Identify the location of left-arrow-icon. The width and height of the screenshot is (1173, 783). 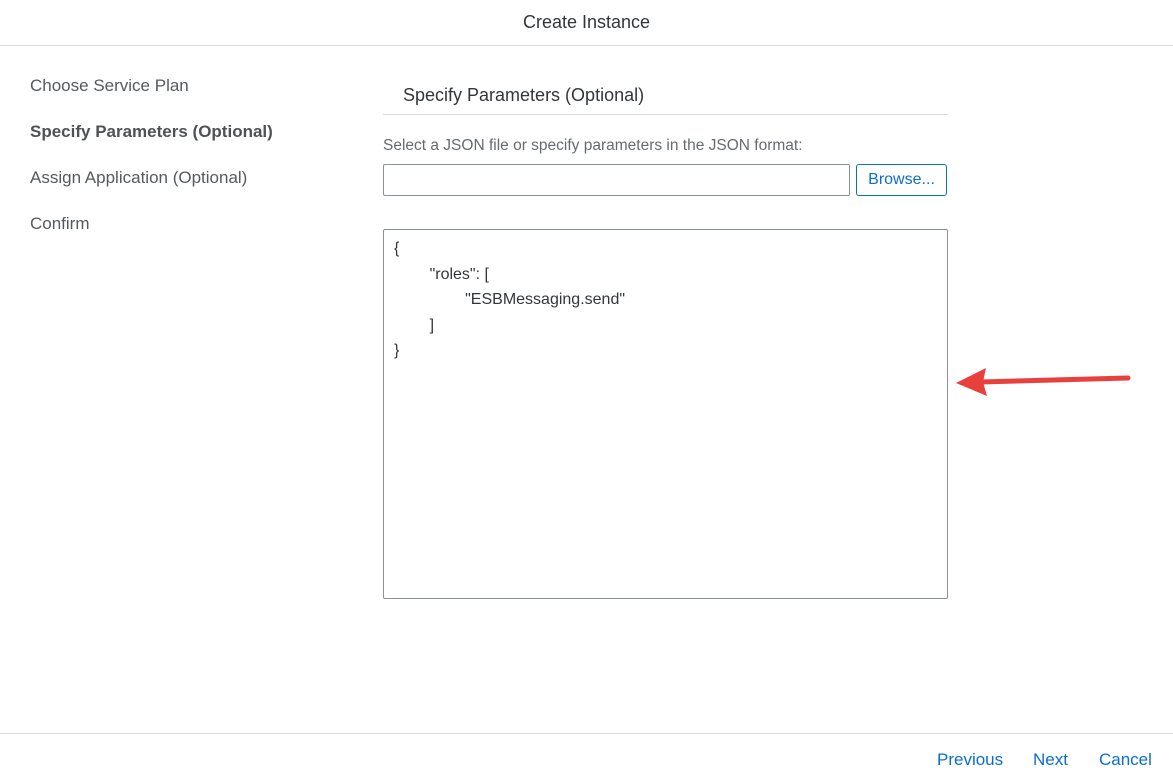
(1043, 382).